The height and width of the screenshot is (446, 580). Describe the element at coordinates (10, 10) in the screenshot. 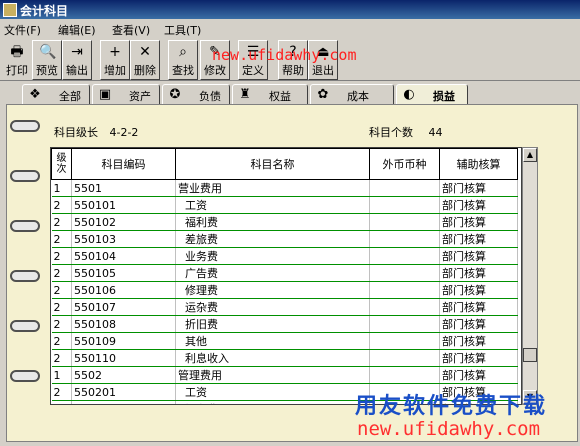

I see `app-icon` at that location.